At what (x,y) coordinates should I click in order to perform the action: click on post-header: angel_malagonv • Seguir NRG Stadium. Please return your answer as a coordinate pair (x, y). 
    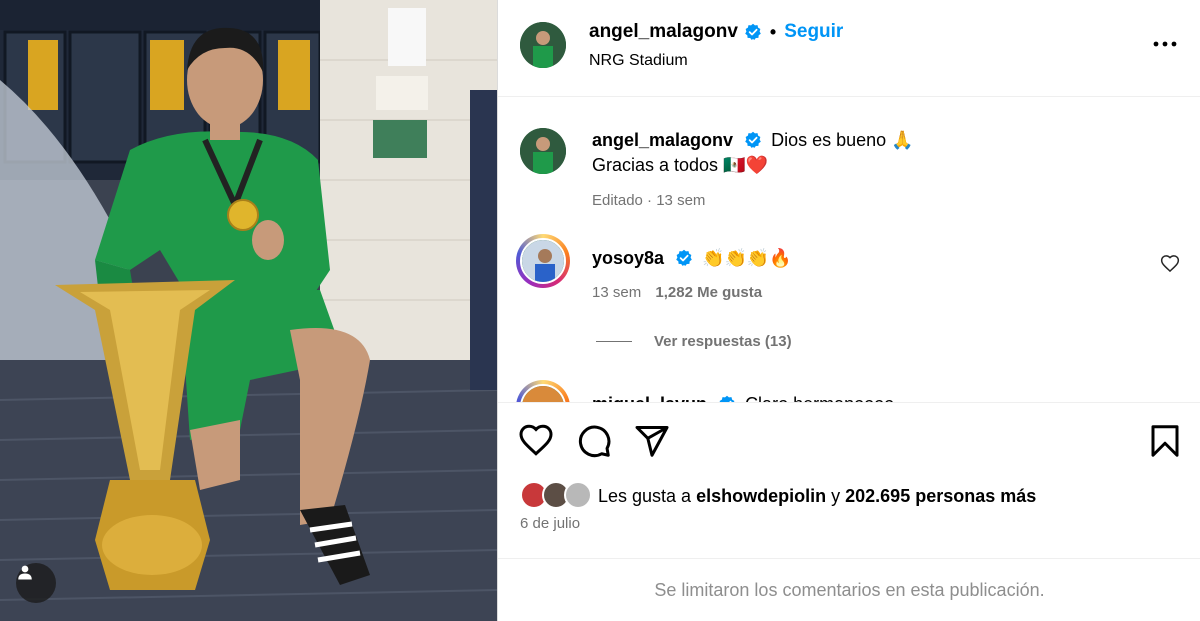
    Looking at the image, I should click on (849, 48).